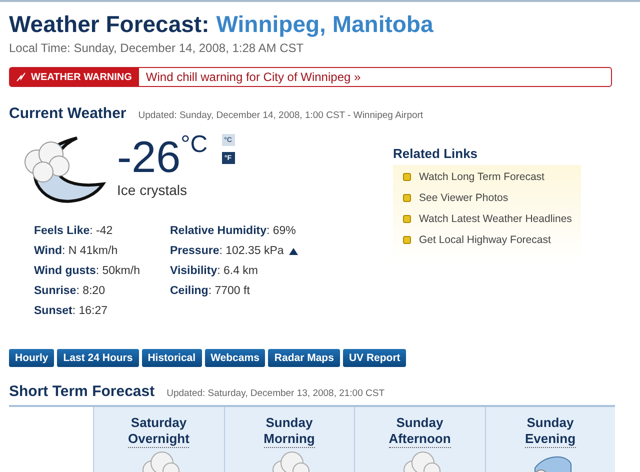 The image size is (640, 472). Describe the element at coordinates (374, 358) in the screenshot. I see `nav-button: UV Report` at that location.